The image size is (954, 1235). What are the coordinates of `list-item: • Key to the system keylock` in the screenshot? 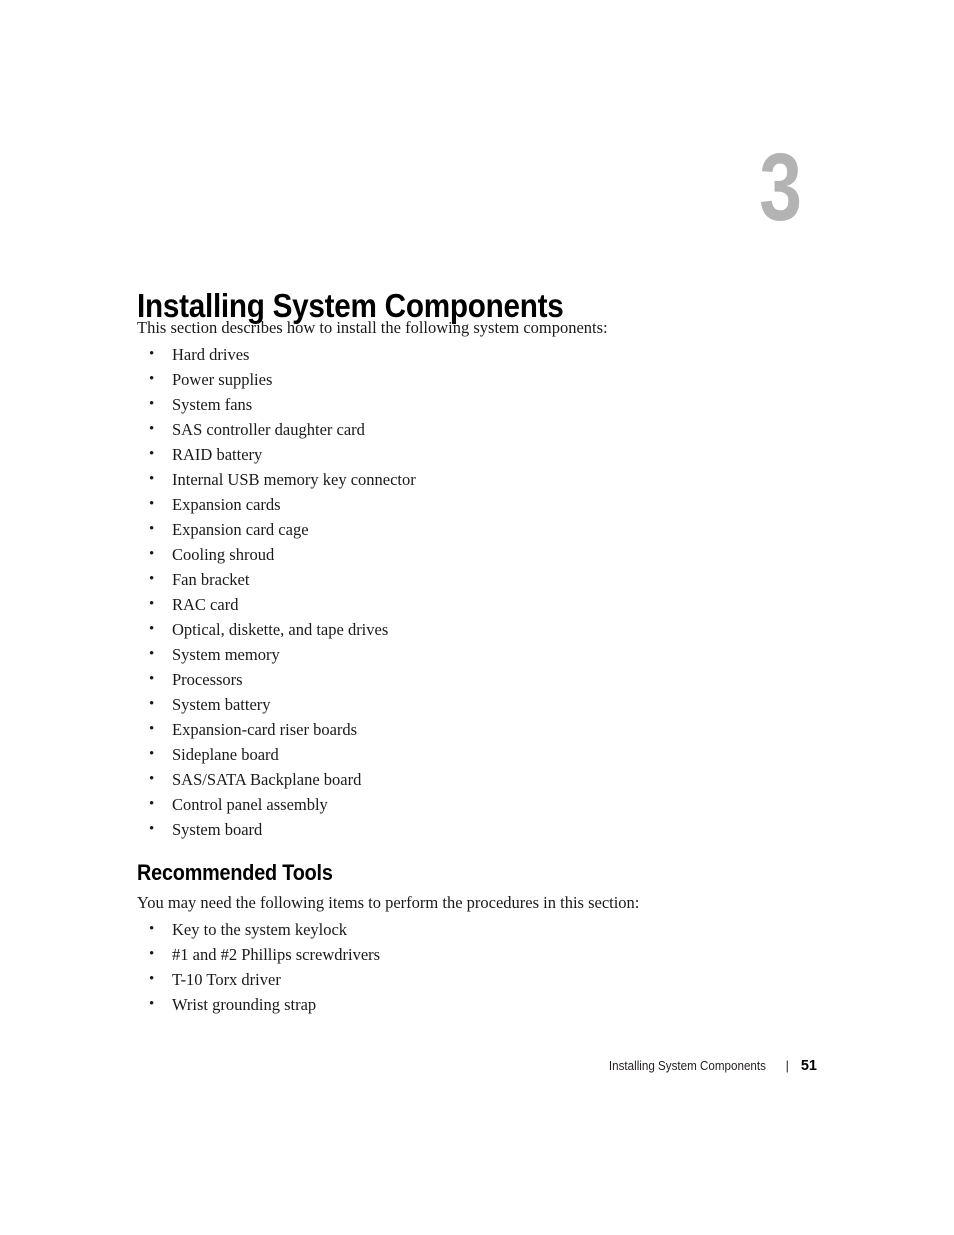 It's located at (487, 929).